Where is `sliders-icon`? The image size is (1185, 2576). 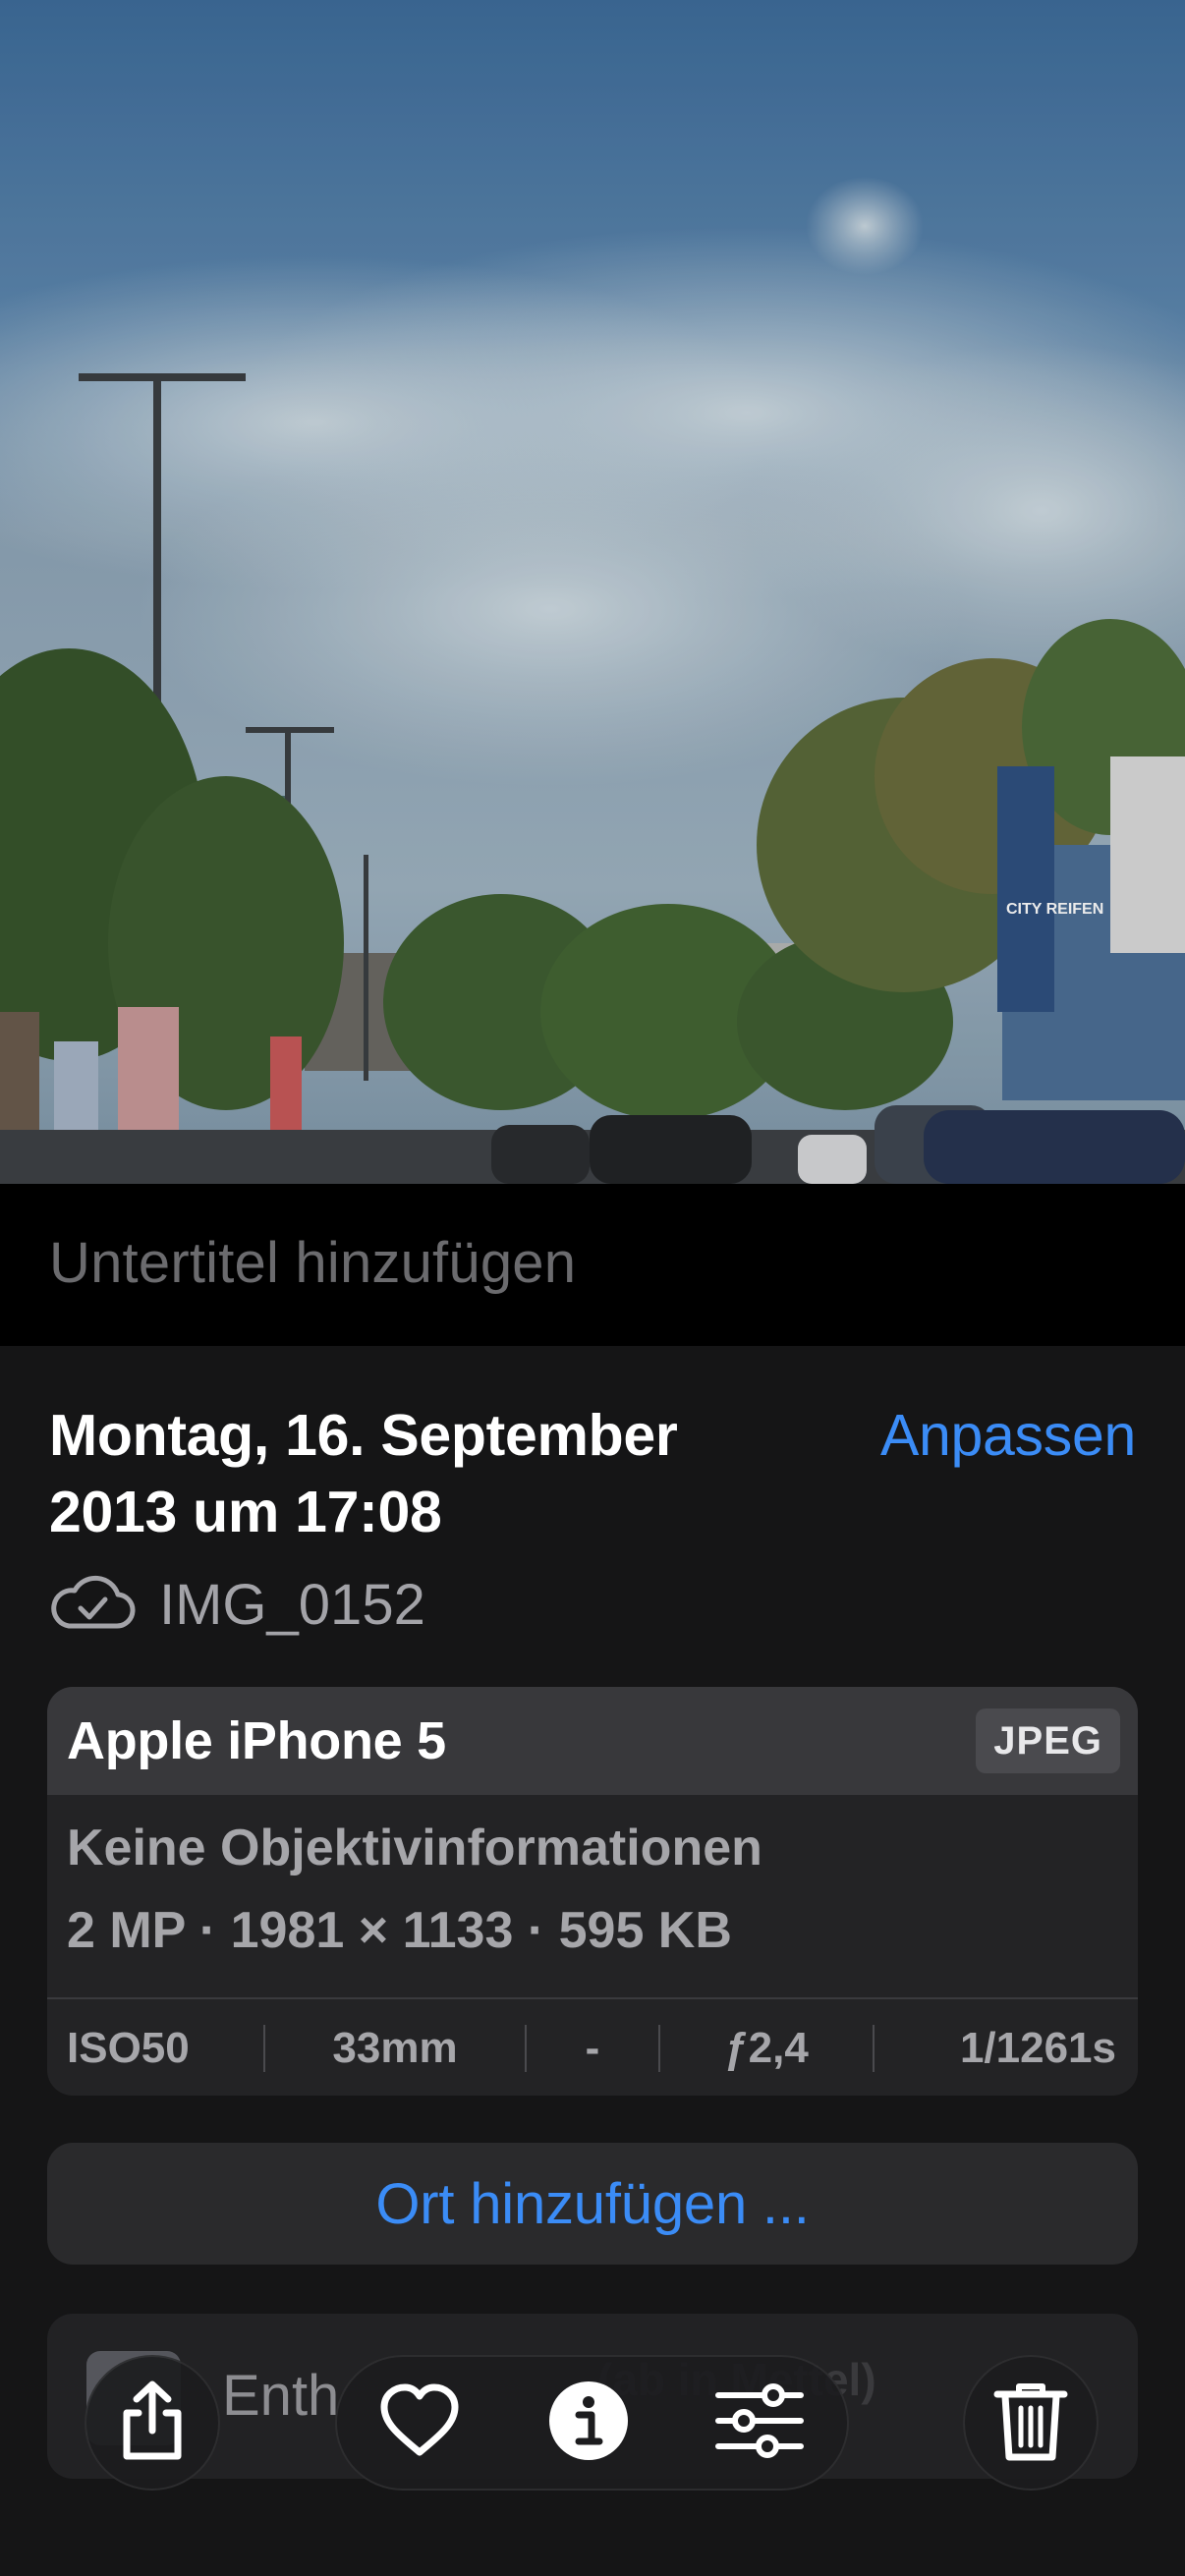
sliders-icon is located at coordinates (759, 2422).